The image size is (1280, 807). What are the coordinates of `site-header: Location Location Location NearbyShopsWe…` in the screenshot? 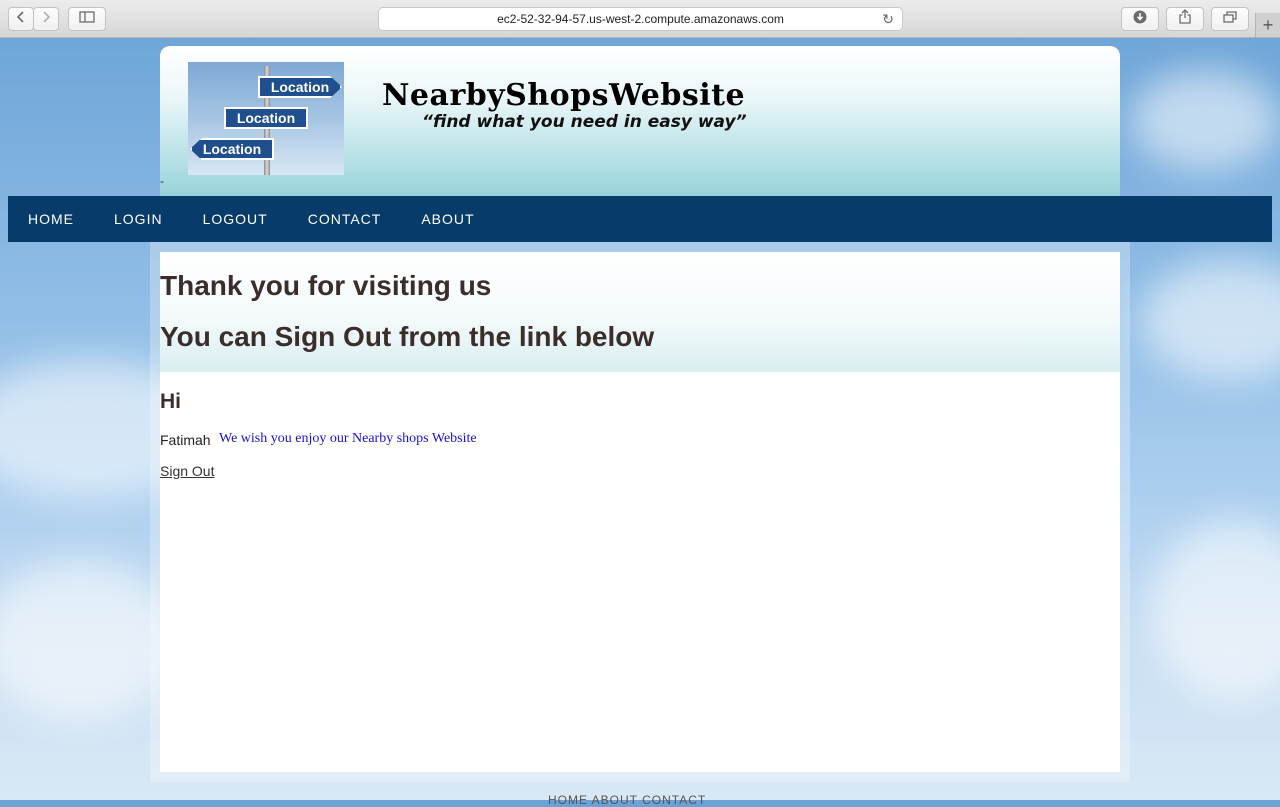 It's located at (640, 121).